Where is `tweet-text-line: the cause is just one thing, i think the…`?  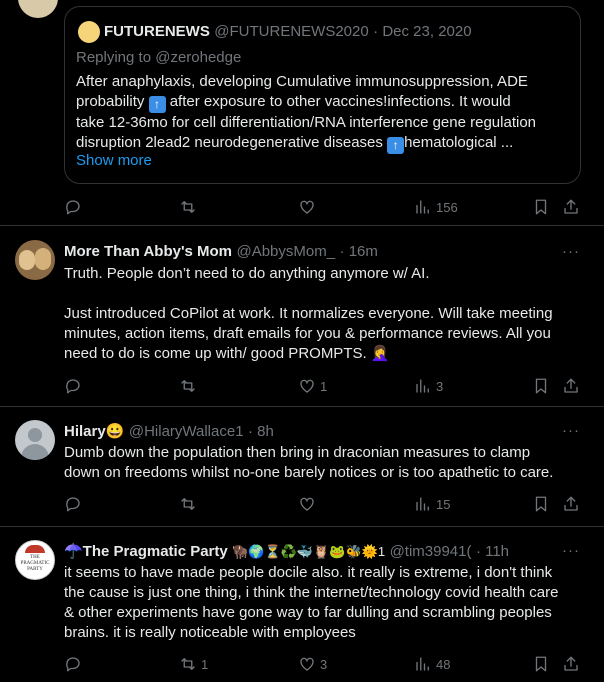 tweet-text-line: the cause is just one thing, i think the… is located at coordinates (311, 592).